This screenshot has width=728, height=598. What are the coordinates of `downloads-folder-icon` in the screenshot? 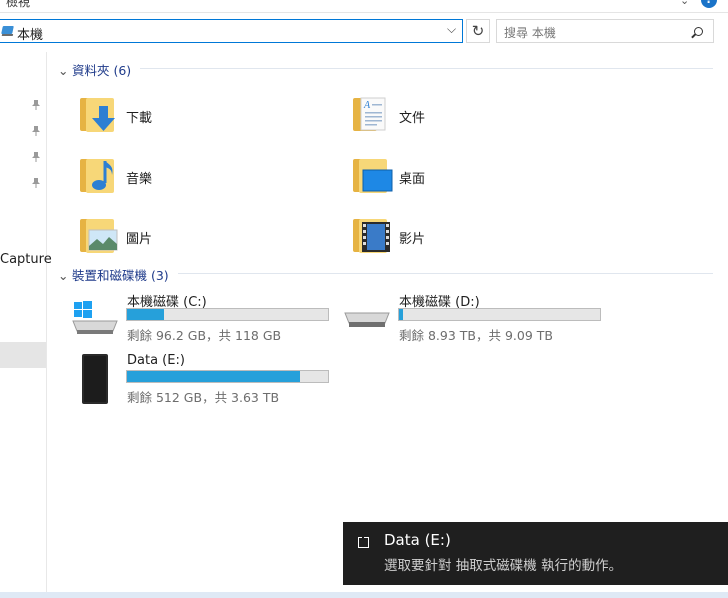 It's located at (103, 118).